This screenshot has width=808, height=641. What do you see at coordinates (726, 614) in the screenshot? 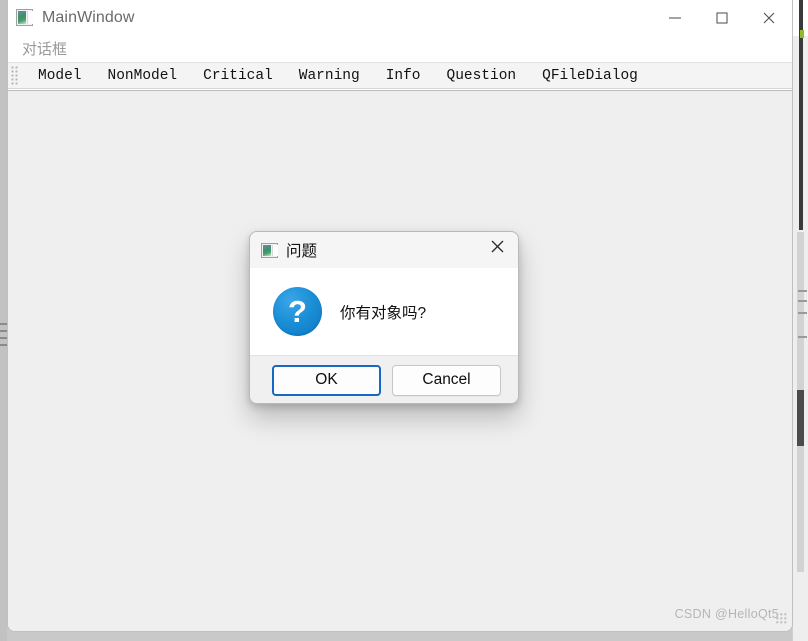
I see `watermark-text: CSDN @HelloQt5` at bounding box center [726, 614].